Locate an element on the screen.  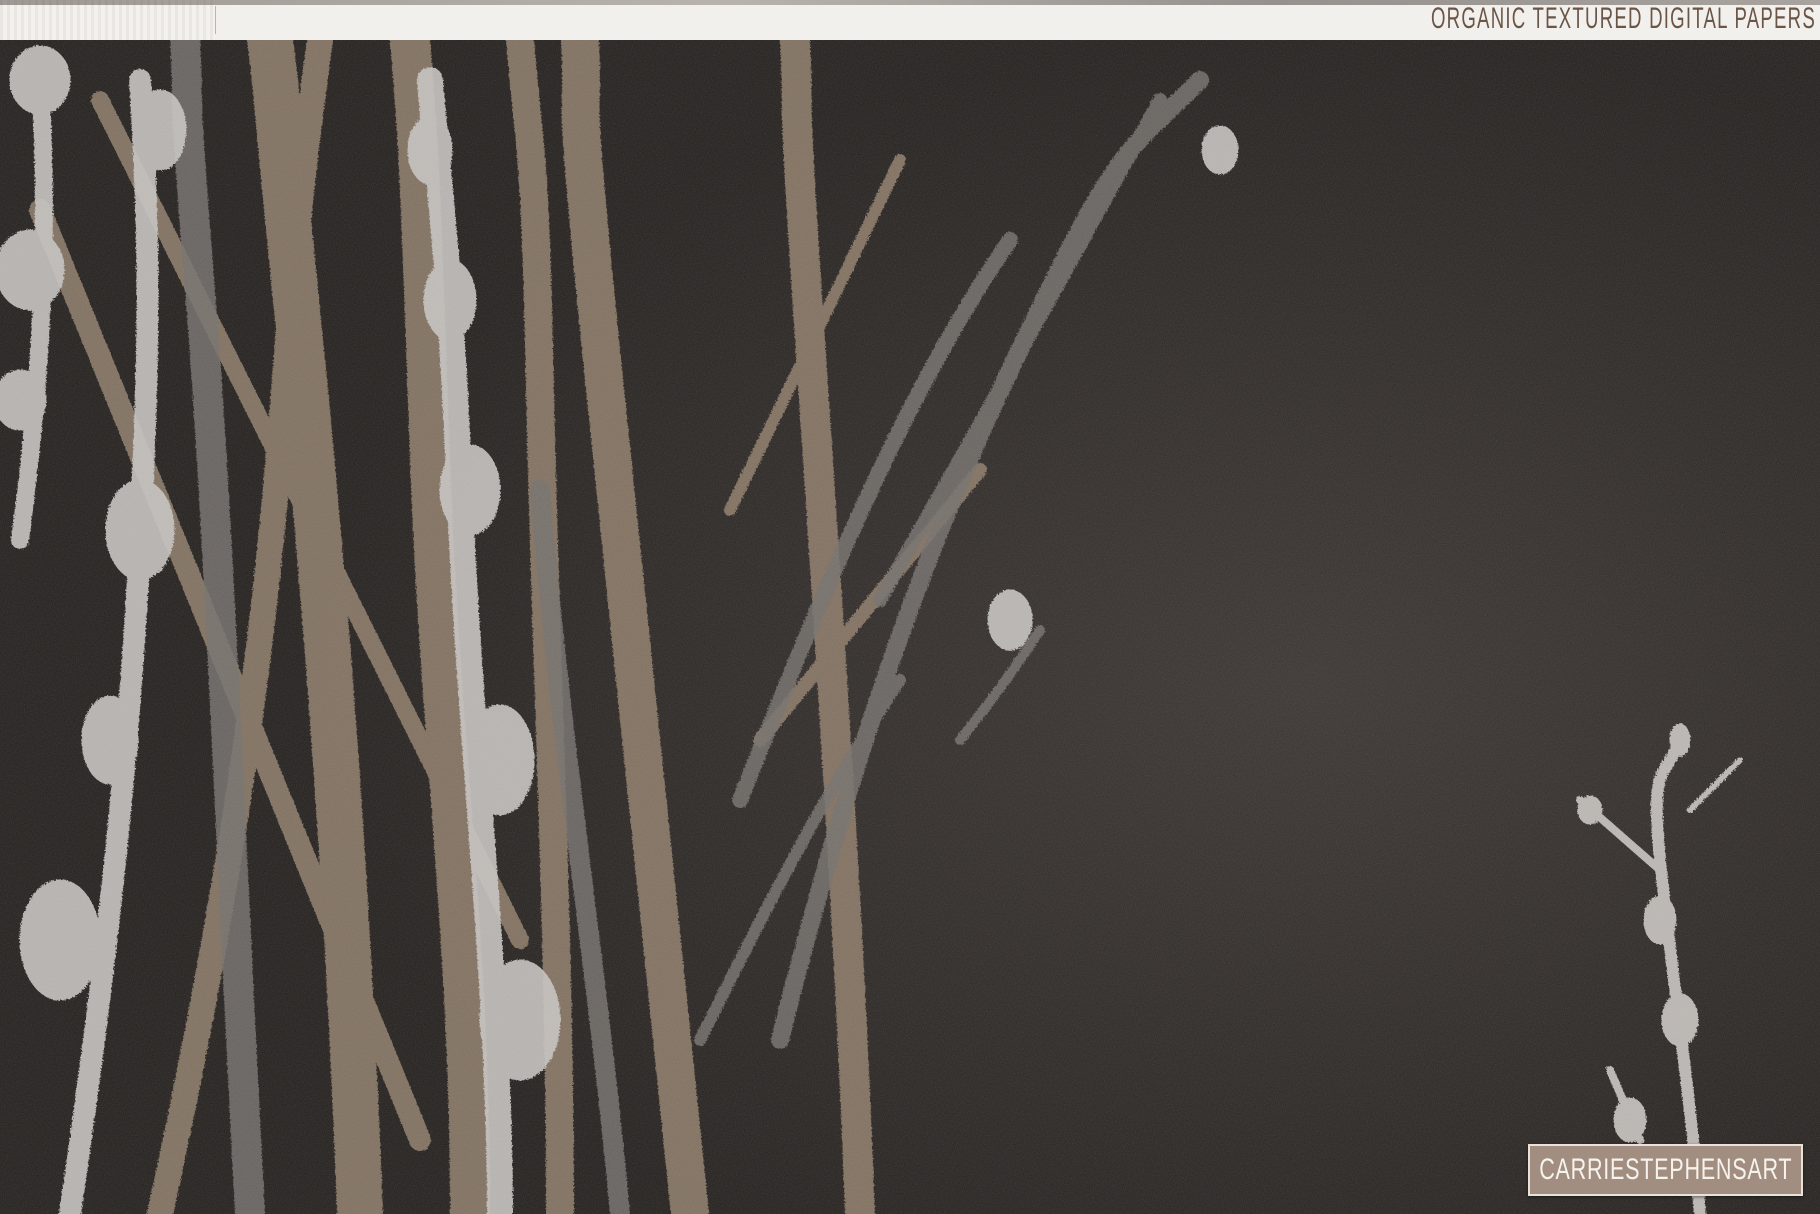
brand-label: CARRIESTEPHENSART is located at coordinates (1665, 1169).